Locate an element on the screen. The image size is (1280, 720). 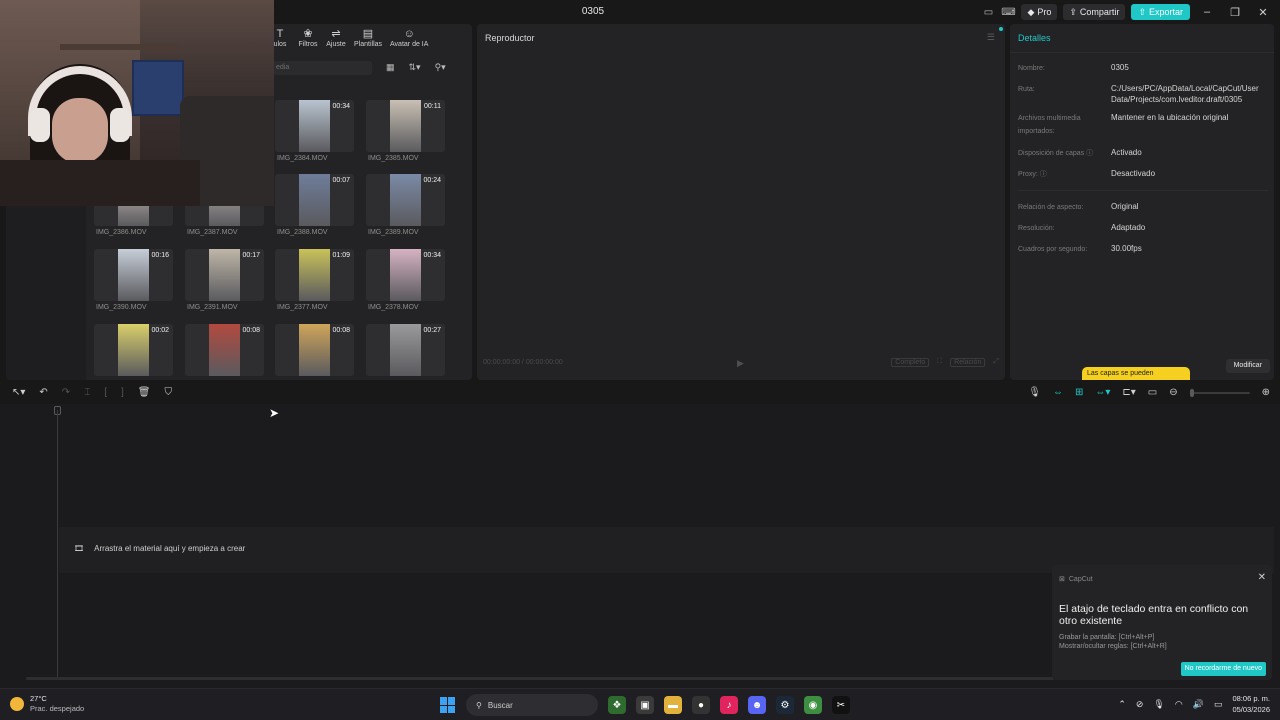
grid-view-icon: ▦ is located at coordinates (390, 67).